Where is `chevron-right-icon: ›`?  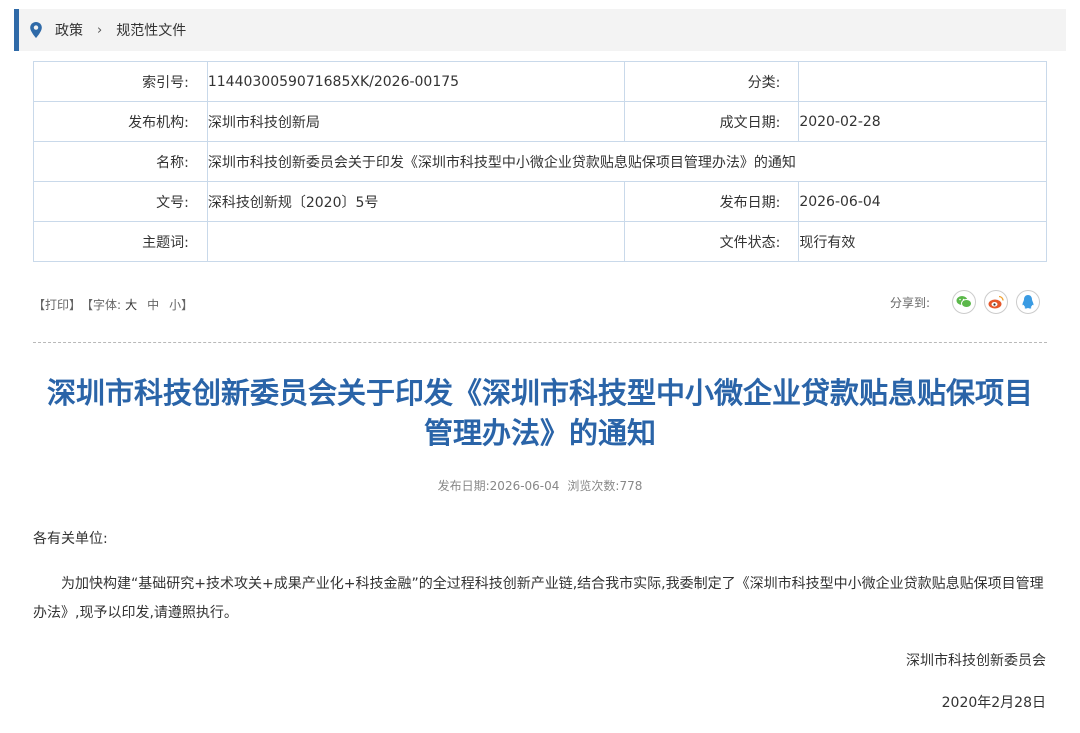 chevron-right-icon: › is located at coordinates (100, 30).